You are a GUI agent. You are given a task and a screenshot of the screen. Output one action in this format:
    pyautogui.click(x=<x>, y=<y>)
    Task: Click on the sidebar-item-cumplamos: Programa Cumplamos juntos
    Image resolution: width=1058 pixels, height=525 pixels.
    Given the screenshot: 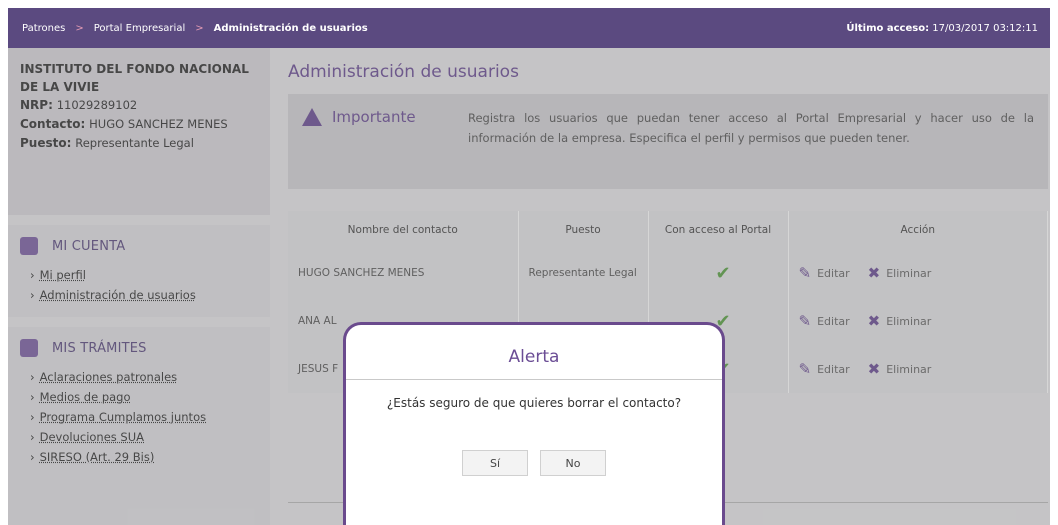 What is the action you would take?
    pyautogui.click(x=139, y=417)
    